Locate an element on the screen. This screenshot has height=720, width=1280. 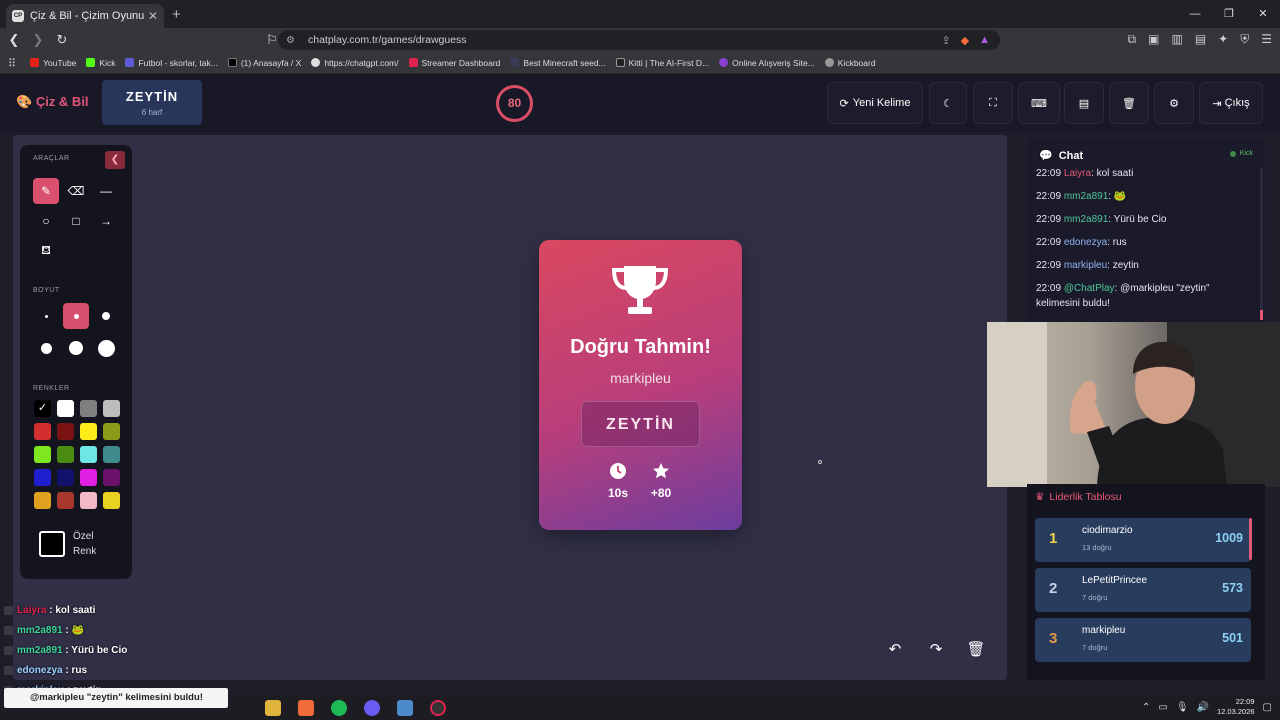
network-icon: ▭ is located at coordinates (1162, 707).